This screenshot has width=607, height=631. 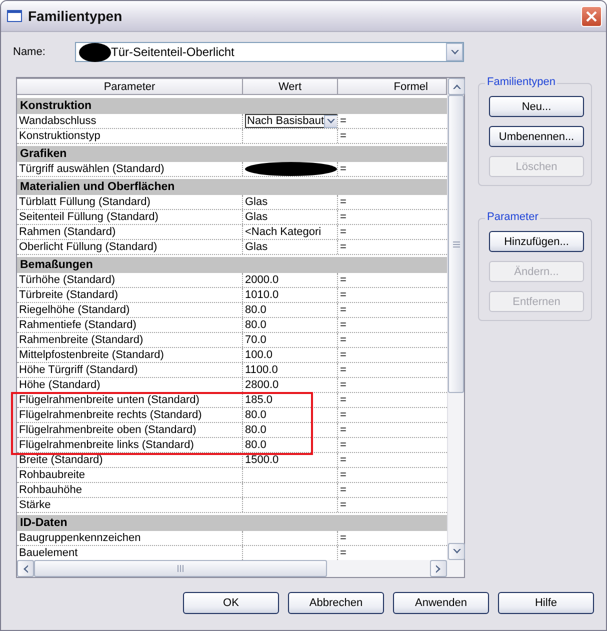 I want to click on column-header: Wert, so click(x=290, y=86).